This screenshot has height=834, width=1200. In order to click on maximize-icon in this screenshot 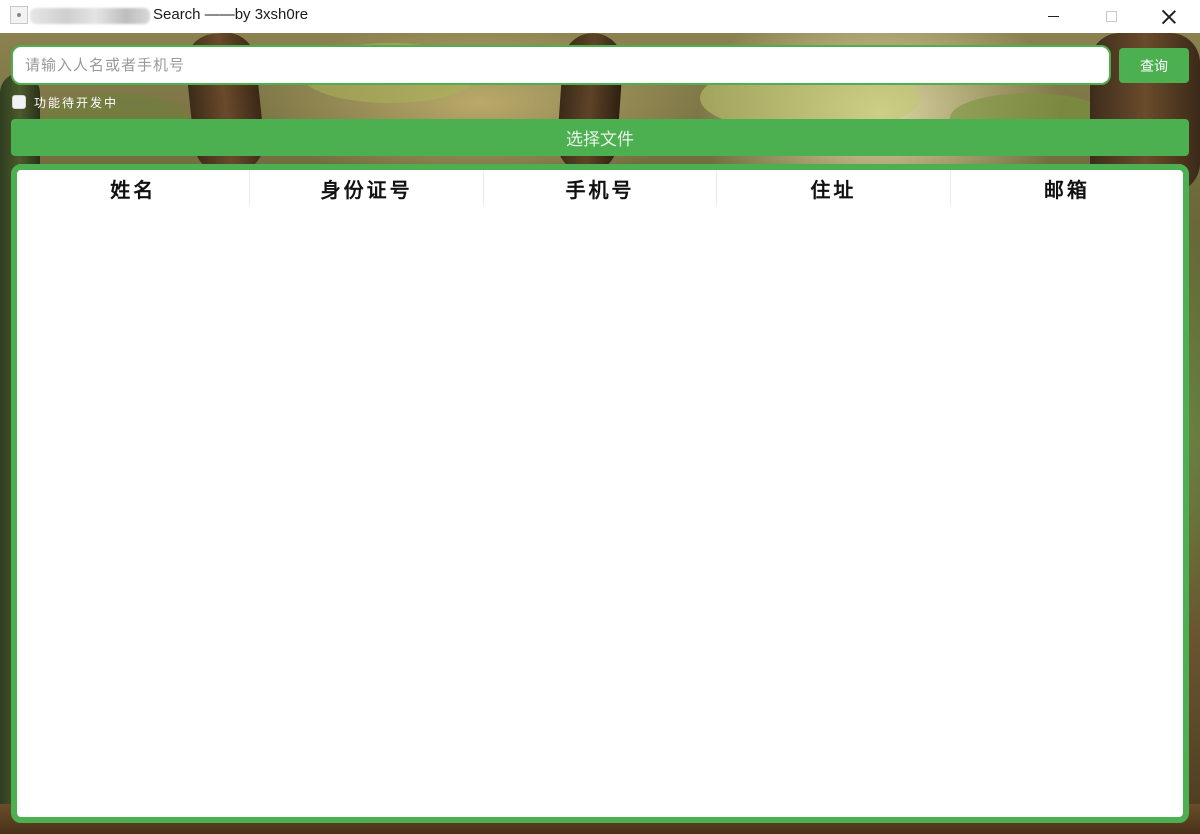, I will do `click(1111, 16)`.